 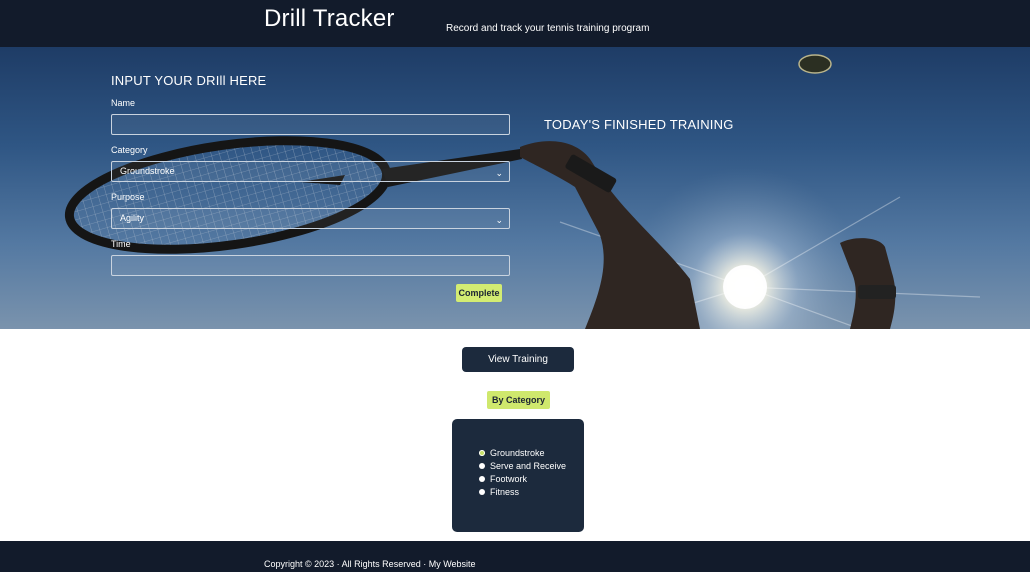 I want to click on category-option-label: Groundstroke, so click(x=517, y=452).